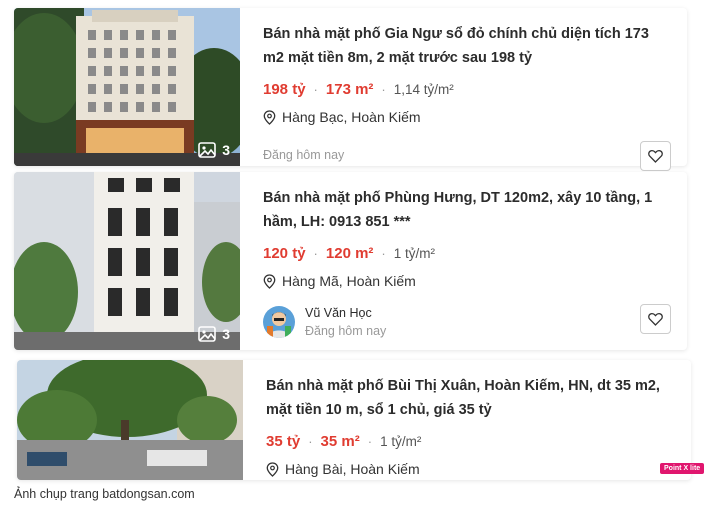  I want to click on listing-area: 35 m², so click(340, 441).